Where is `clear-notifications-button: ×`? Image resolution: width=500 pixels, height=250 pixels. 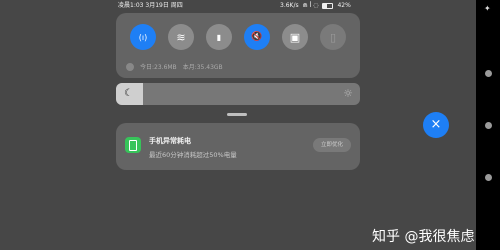
clear-notifications-button: × is located at coordinates (436, 125).